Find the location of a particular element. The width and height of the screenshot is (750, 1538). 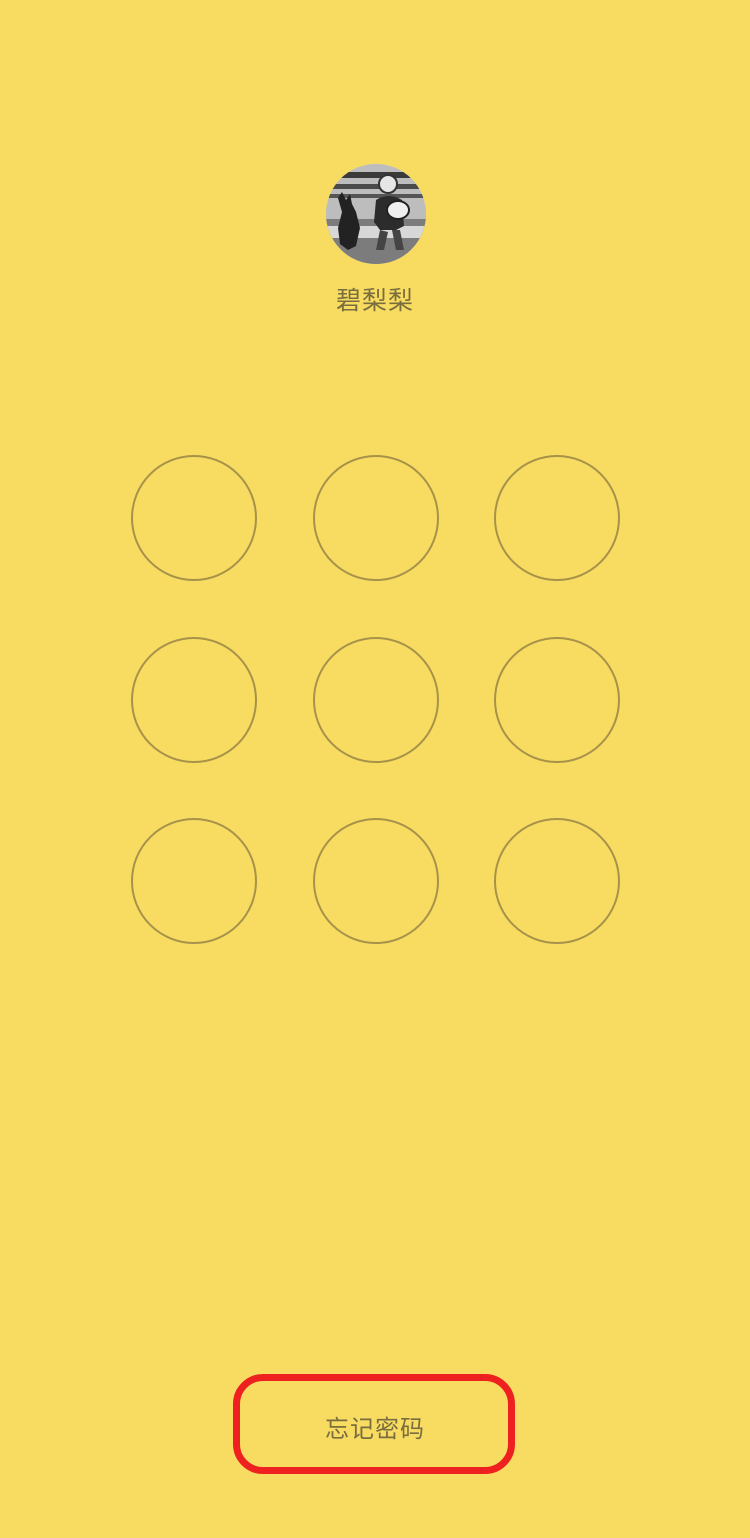

user-photo-avatar-icon is located at coordinates (376, 214).